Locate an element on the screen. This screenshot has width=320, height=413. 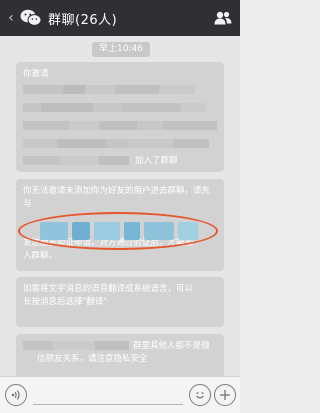
voice-icon is located at coordinates (15, 395).